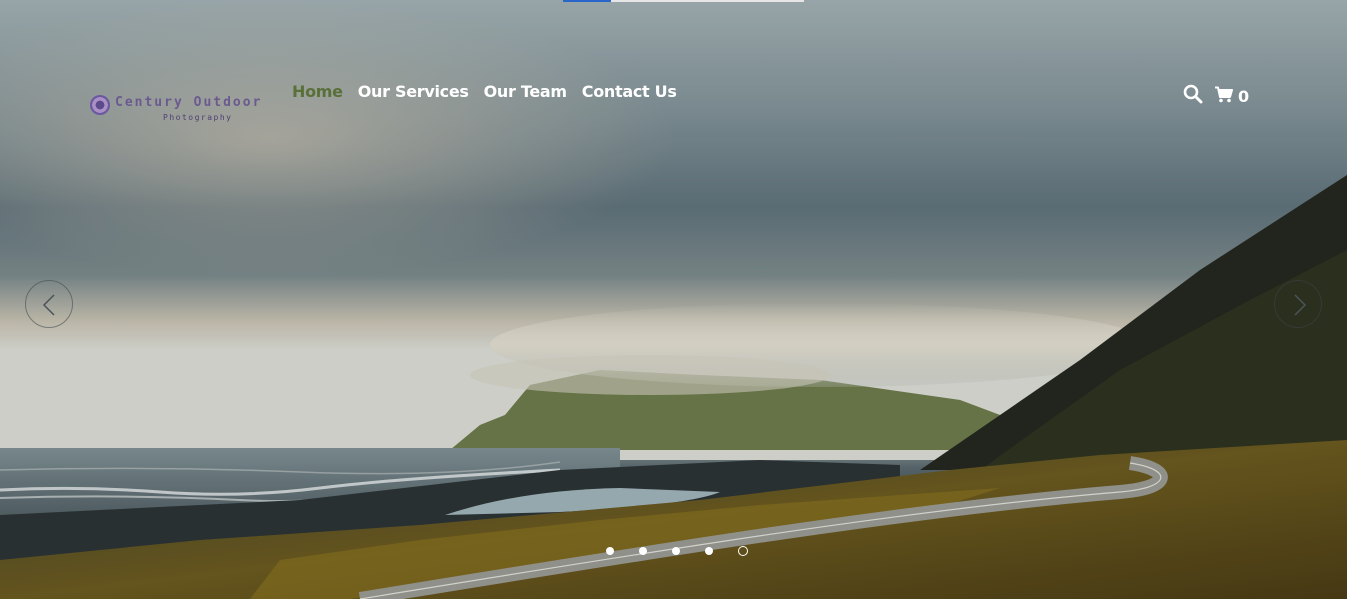 This screenshot has width=1347, height=599. I want to click on nav-item-our-team: Our Team, so click(525, 91).